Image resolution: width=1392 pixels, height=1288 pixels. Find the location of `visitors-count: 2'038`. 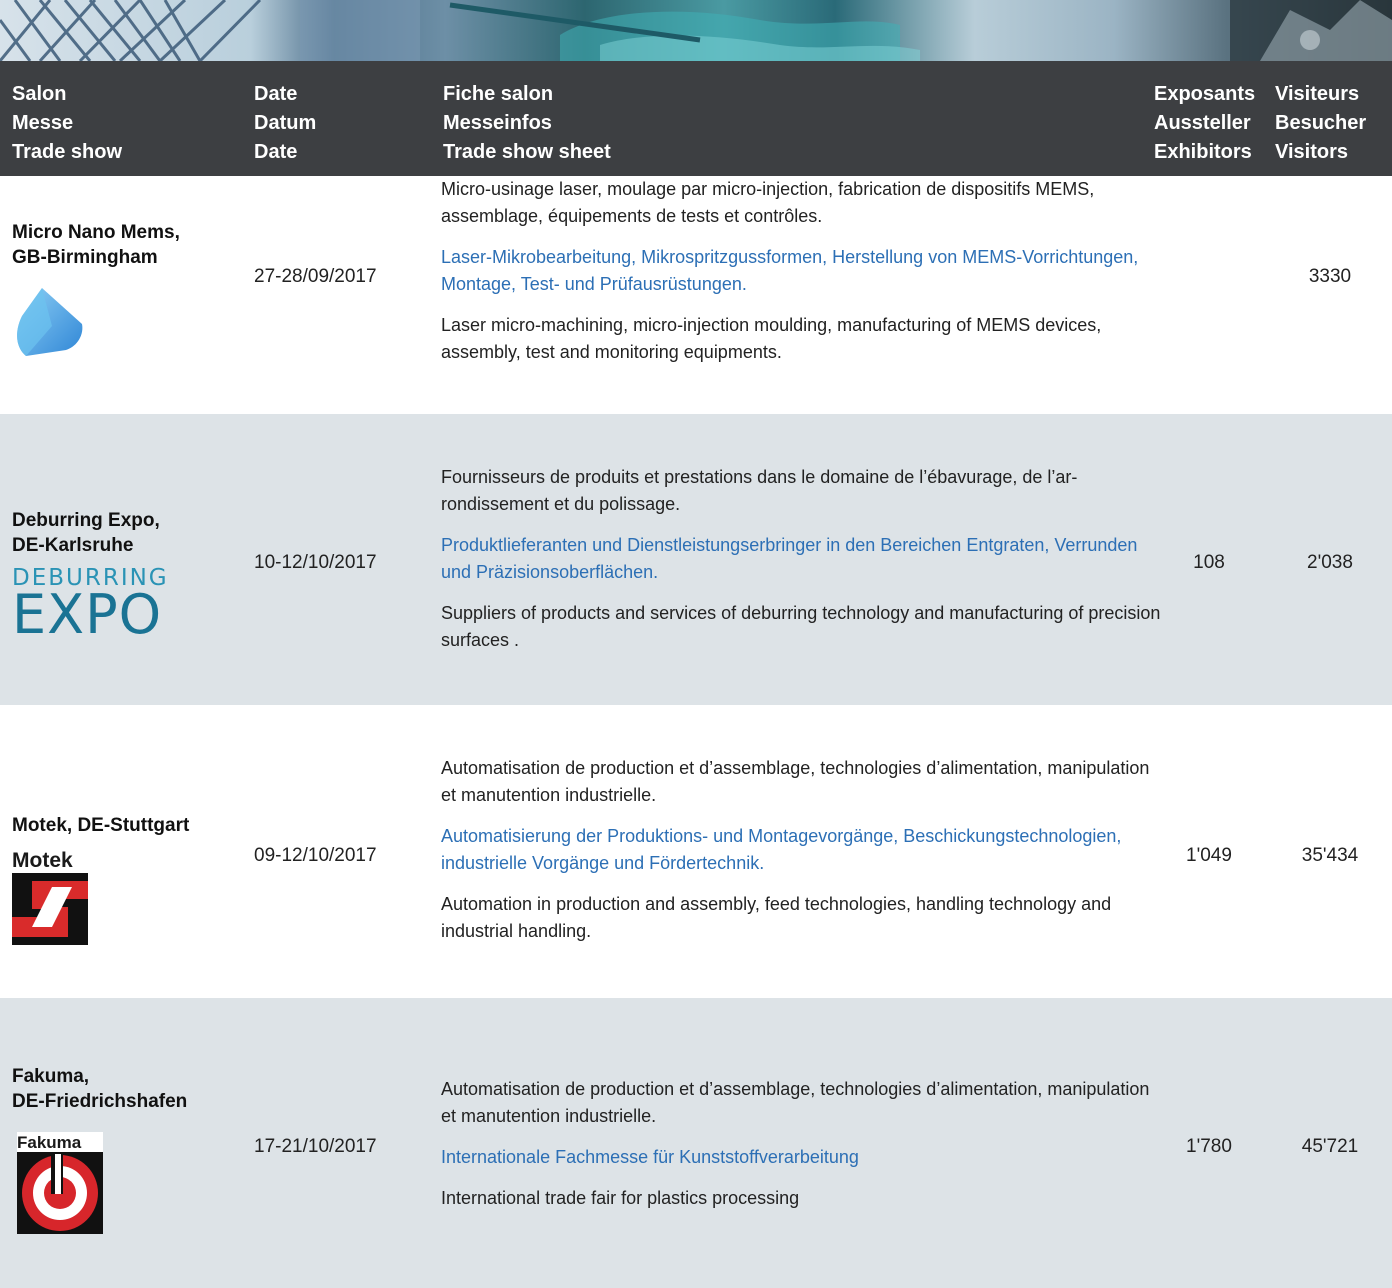

visitors-count: 2'038 is located at coordinates (1330, 562).